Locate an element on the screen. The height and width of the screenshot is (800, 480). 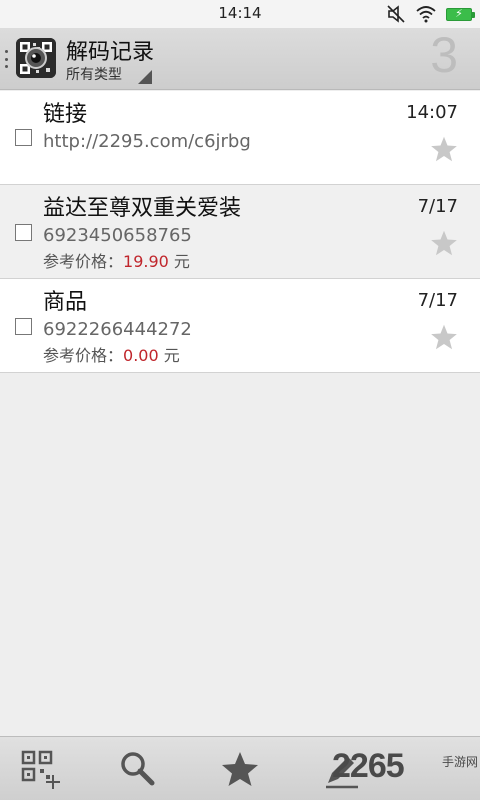
record-price: 参考价格：0.00 元 is located at coordinates (111, 354).